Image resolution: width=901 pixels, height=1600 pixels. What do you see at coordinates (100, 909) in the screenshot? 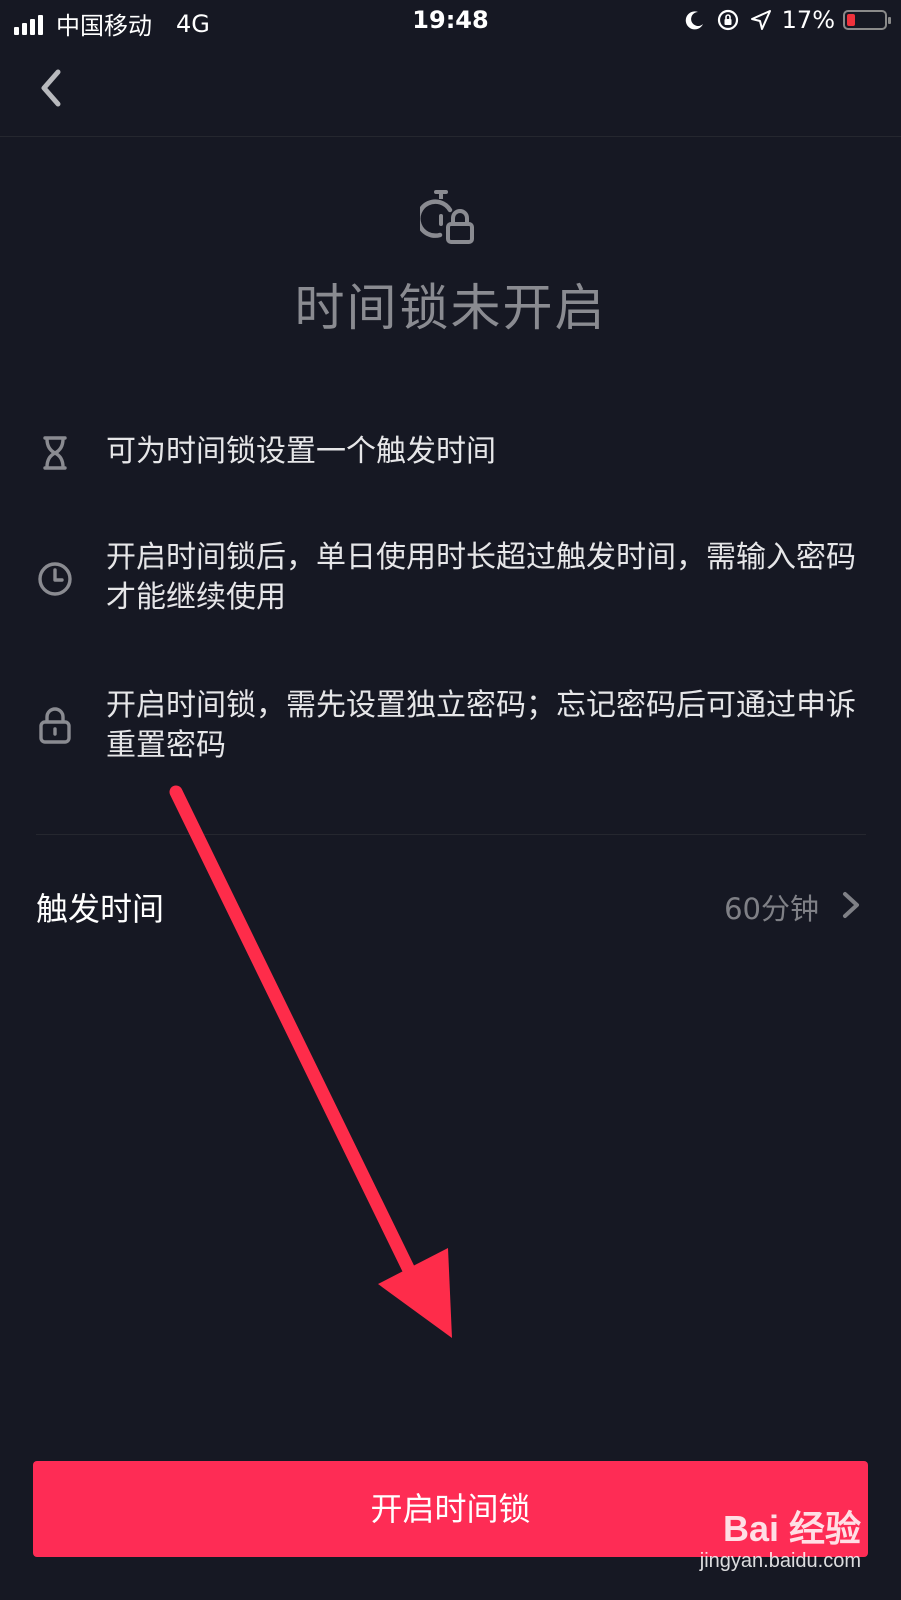
I see `trigger-time-label: 触发时间` at bounding box center [100, 909].